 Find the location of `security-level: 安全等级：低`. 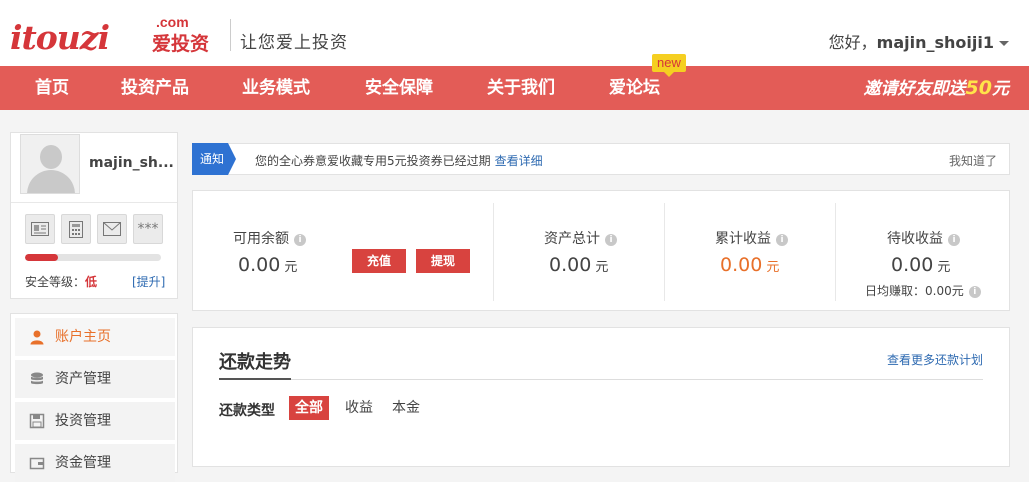

security-level: 安全等级：低 is located at coordinates (61, 281).